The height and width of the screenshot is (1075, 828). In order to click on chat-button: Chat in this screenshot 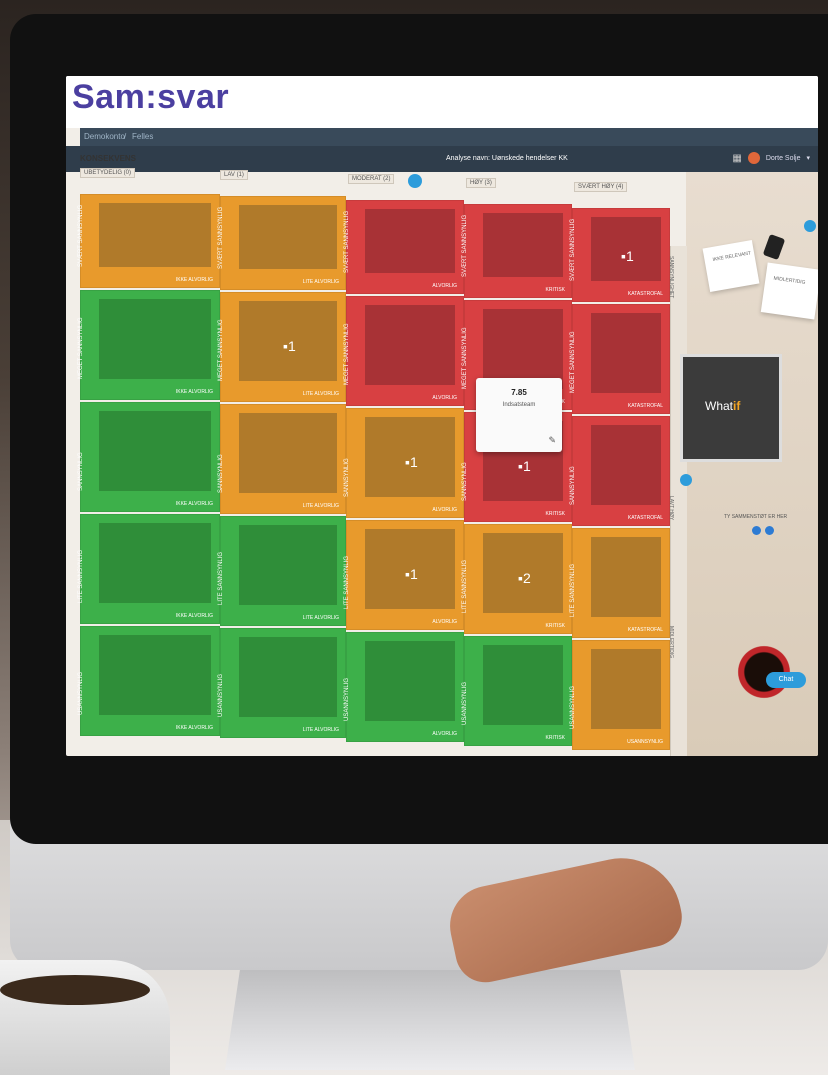, I will do `click(786, 680)`.